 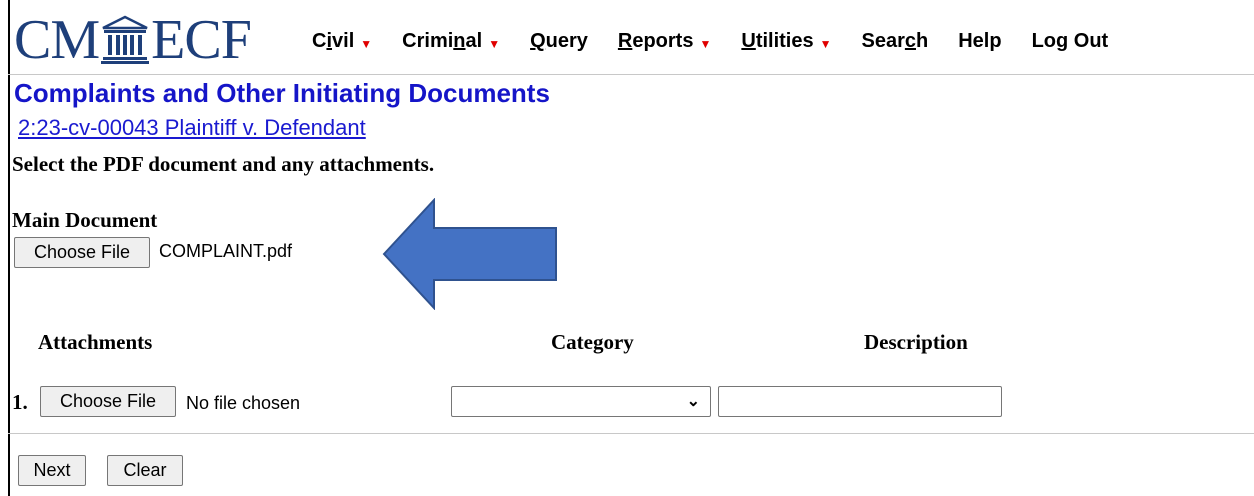 I want to click on description-input, so click(x=860, y=401).